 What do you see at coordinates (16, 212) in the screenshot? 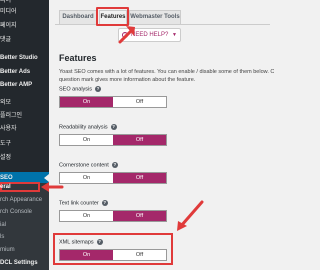
I see `submenu-label: rch Console` at bounding box center [16, 212].